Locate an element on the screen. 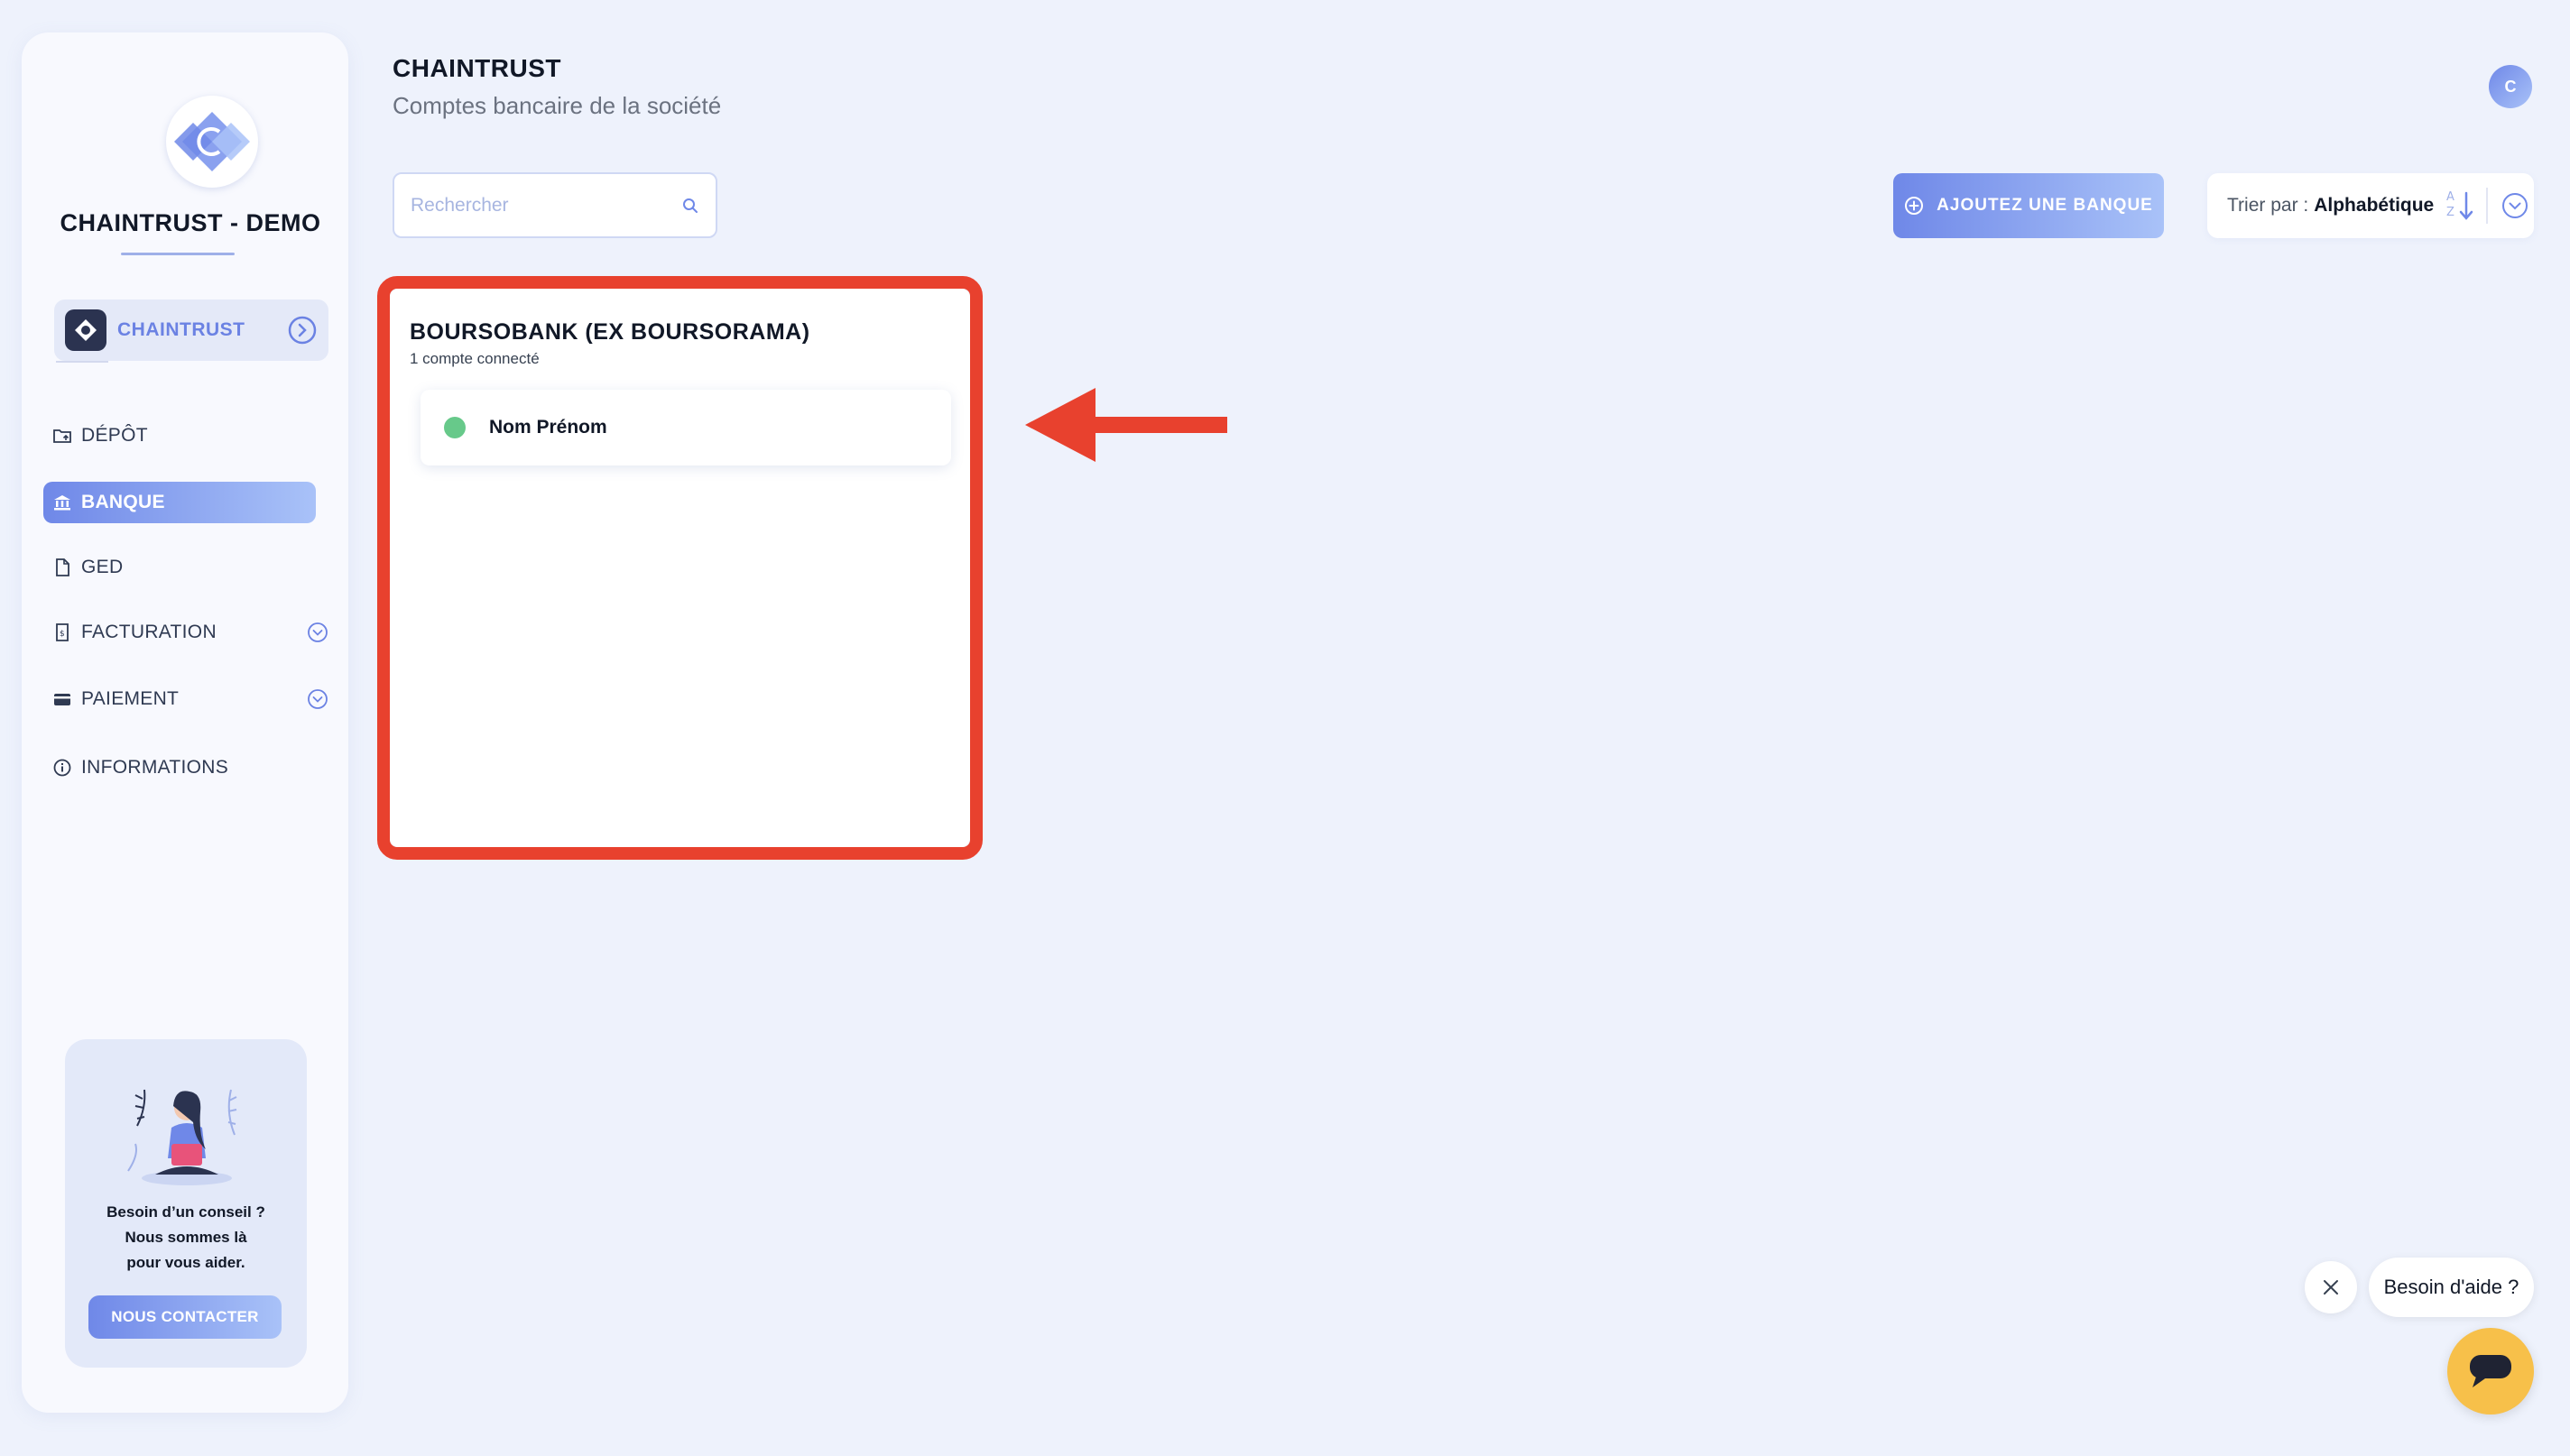 Image resolution: width=2570 pixels, height=1456 pixels. sidebar-item-banque: BANQUE is located at coordinates (179, 502).